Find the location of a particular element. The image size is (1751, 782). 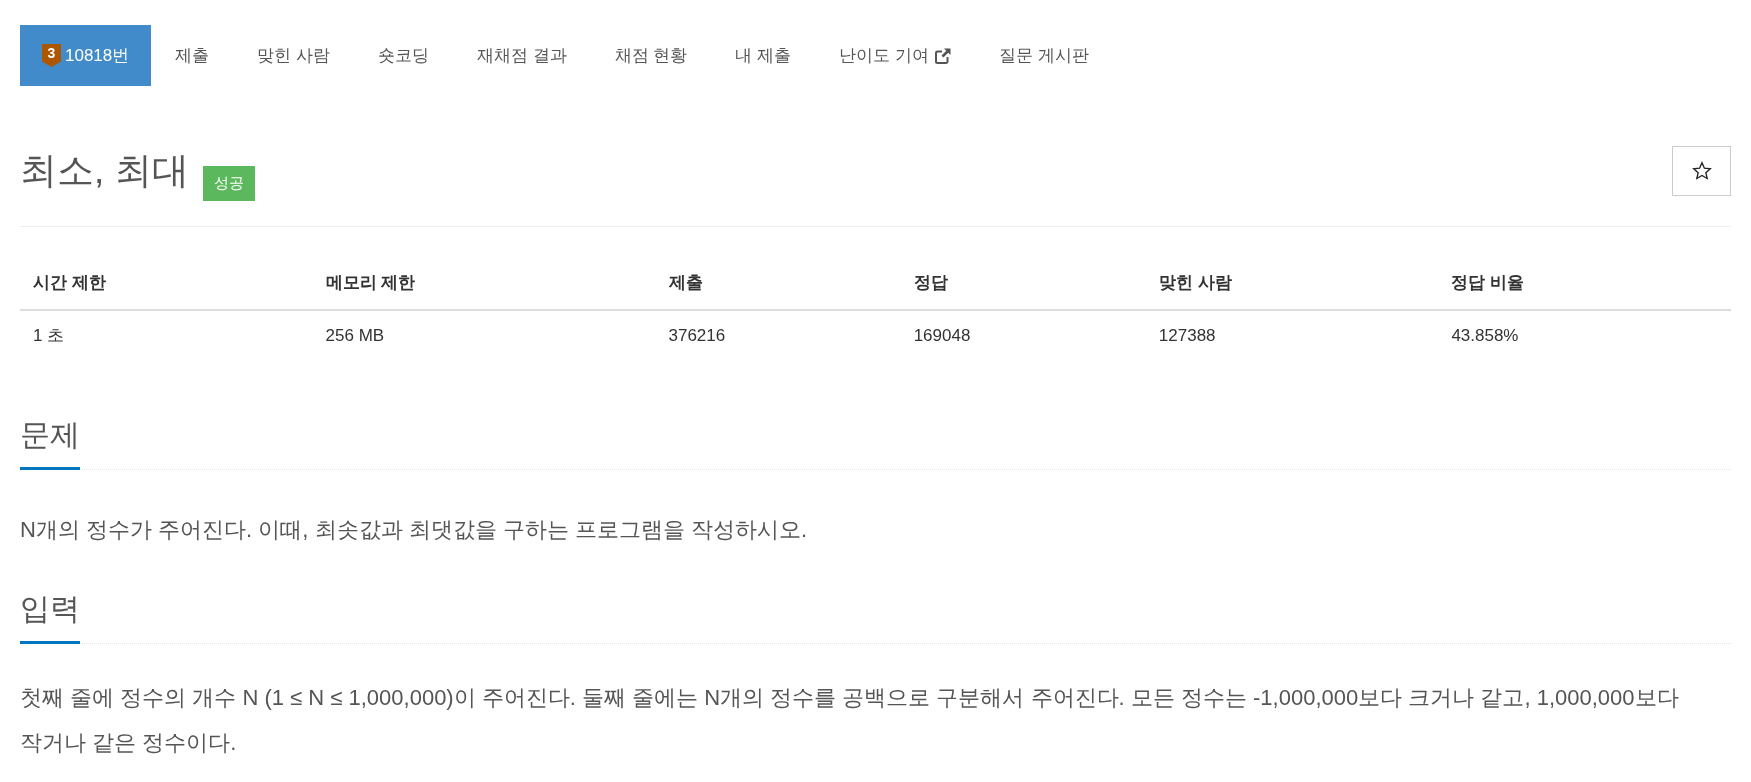

column-header: 메모리 제한 is located at coordinates (484, 283).